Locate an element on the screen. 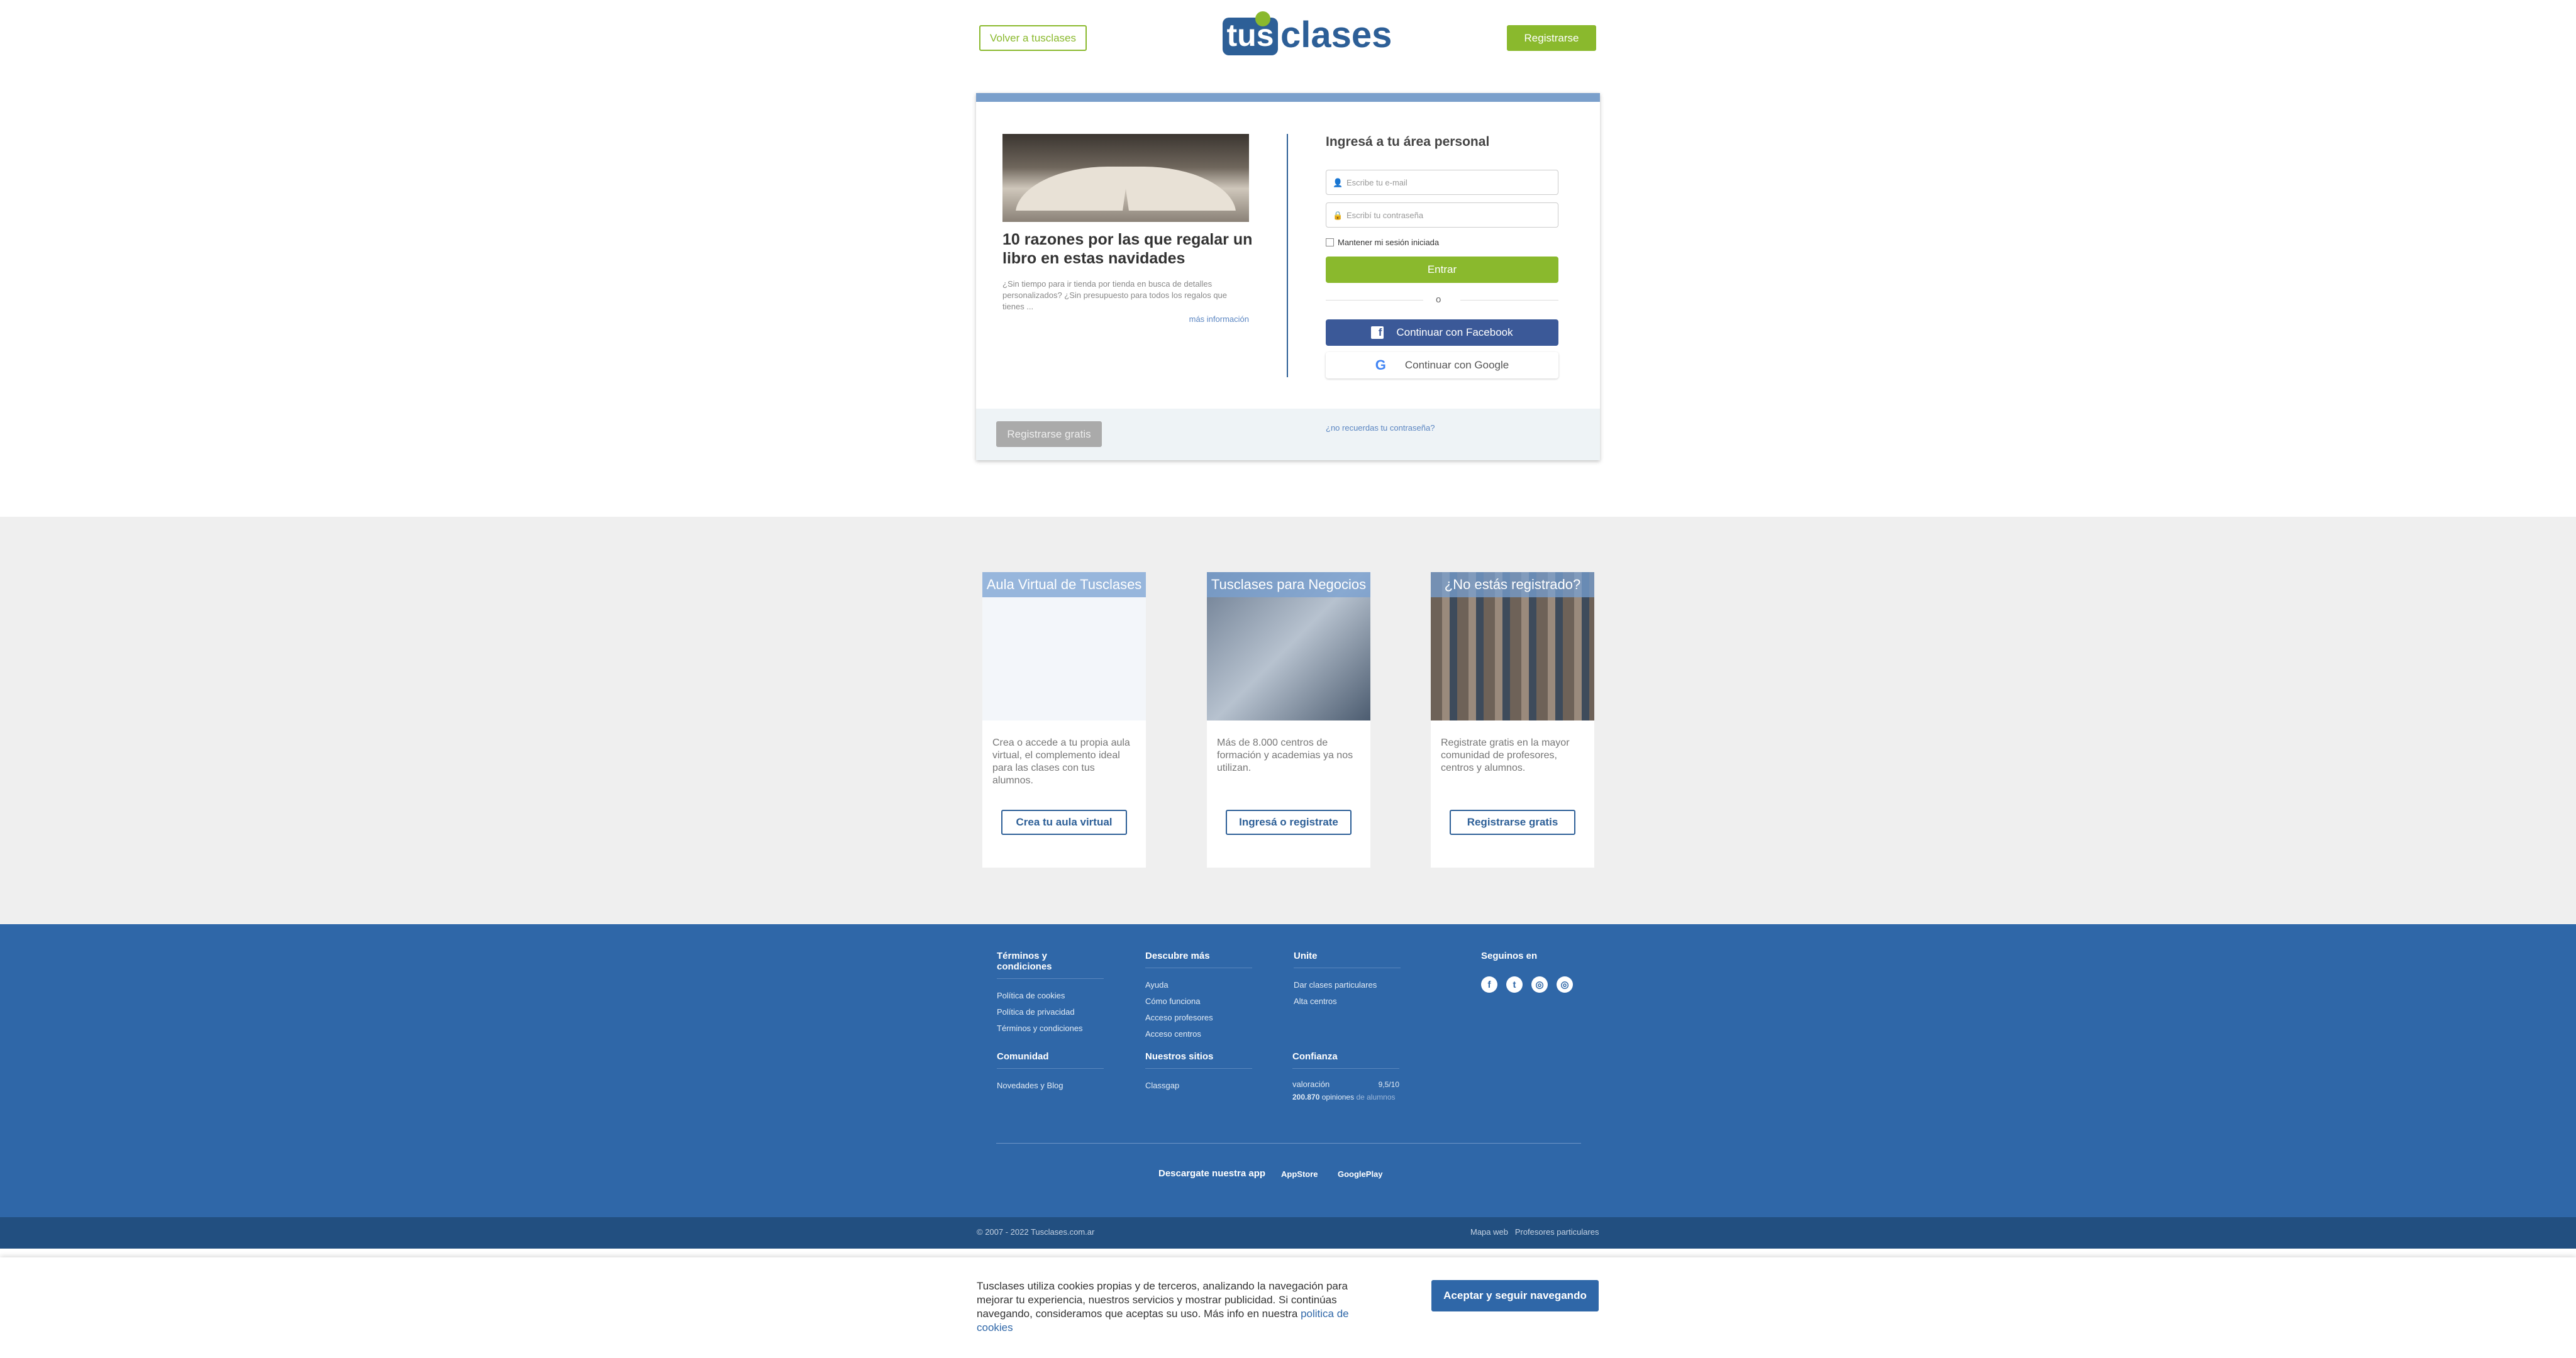 The width and height of the screenshot is (2576, 1358). footer-col-sites: Nuestros sitios Classgap is located at coordinates (1198, 1072).